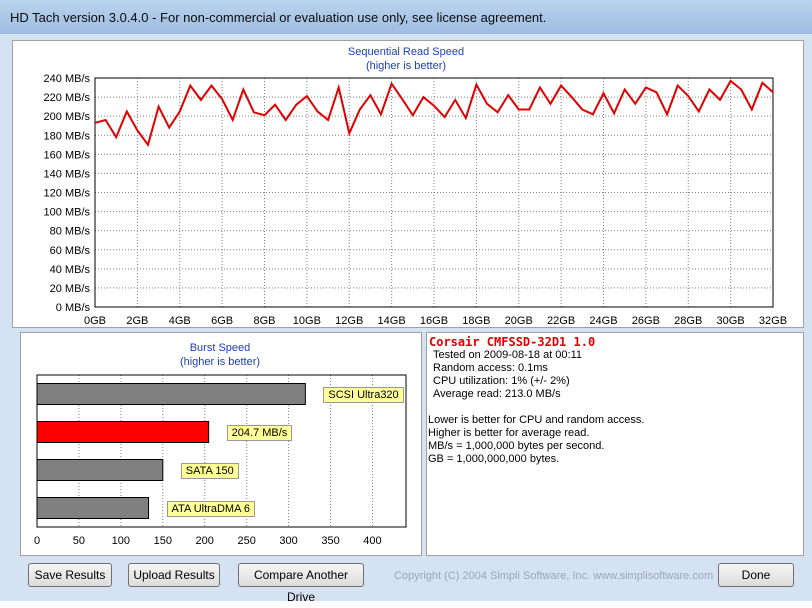 This screenshot has width=812, height=608. I want to click on note-average-read: Higher is better for average read., so click(509, 433).